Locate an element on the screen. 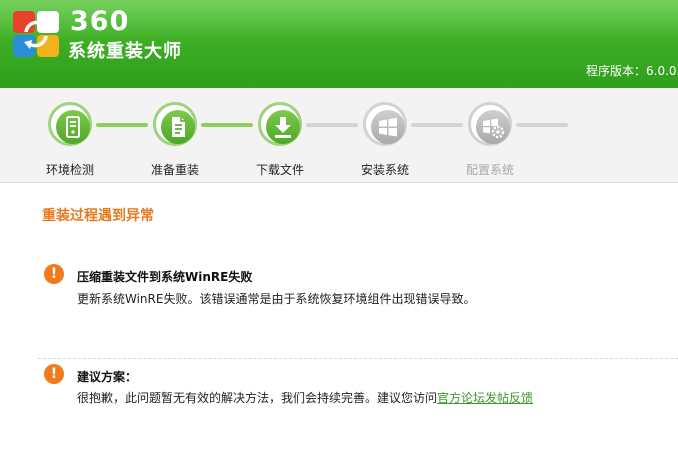  app-logo-icon is located at coordinates (36, 34).